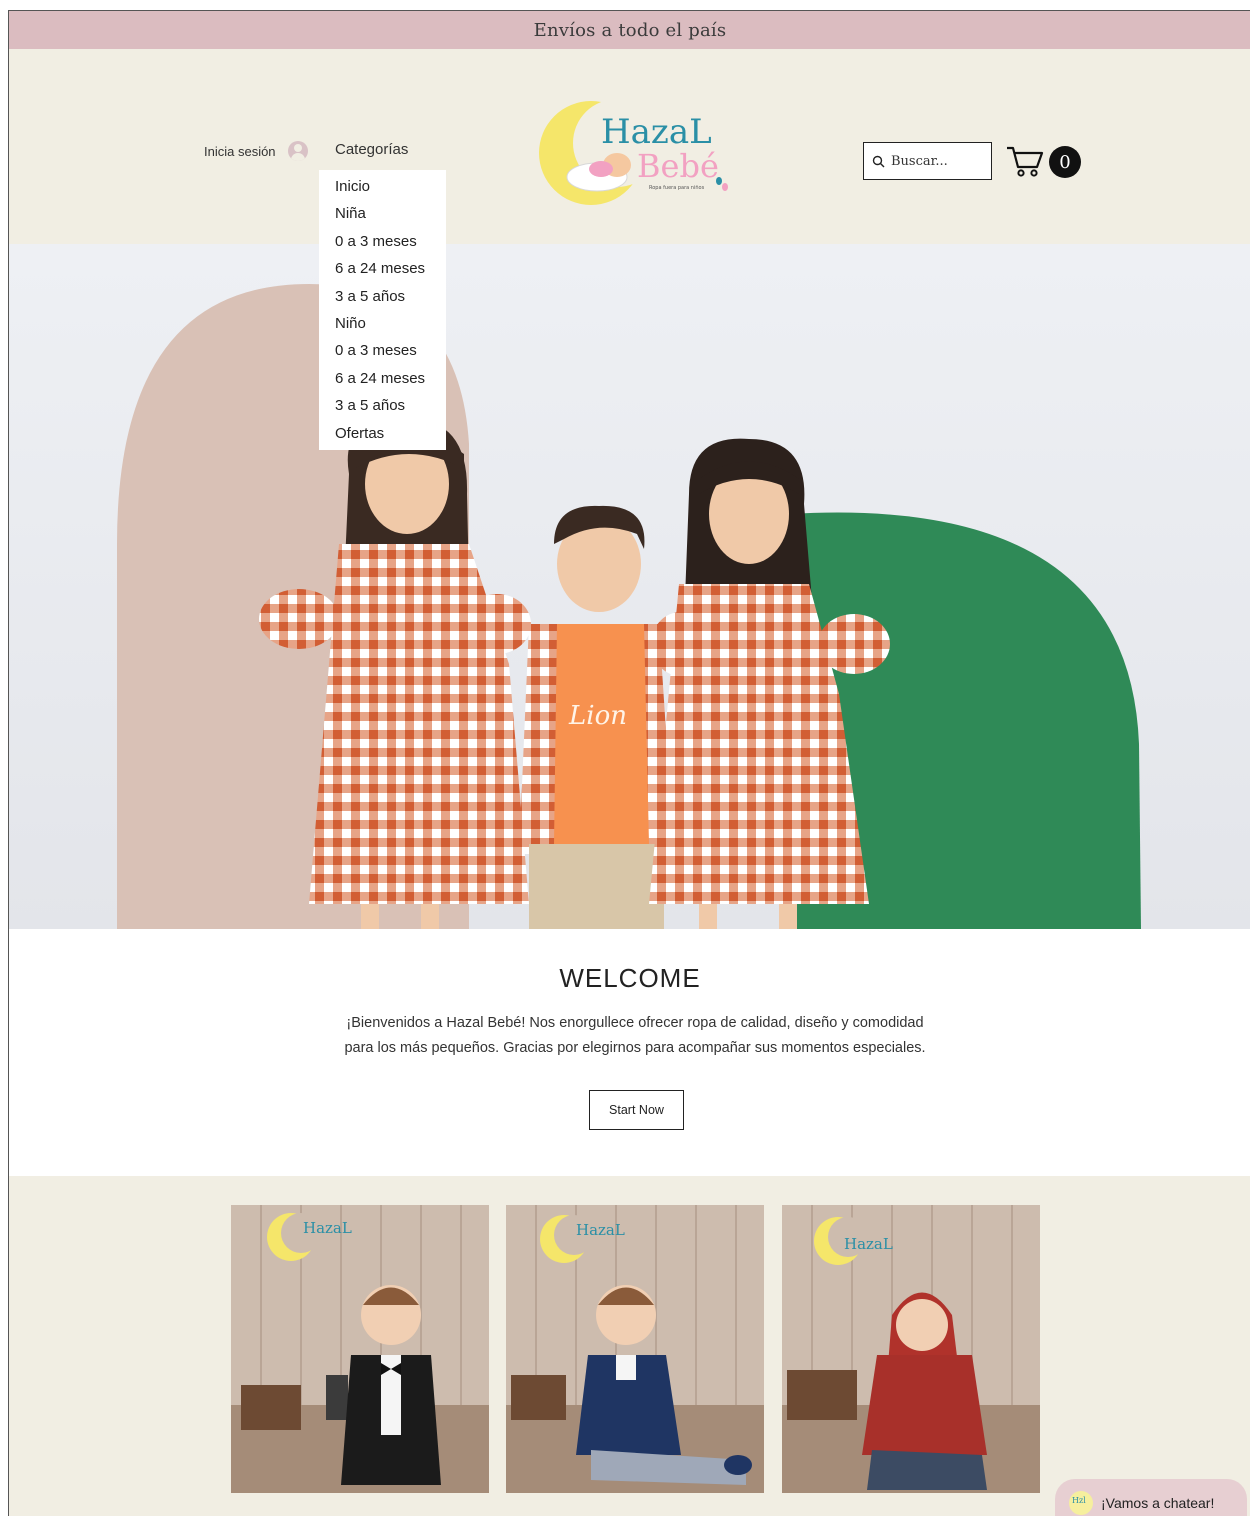  What do you see at coordinates (382, 350) in the screenshot?
I see `menu-item-nino-0-3: 0 a 3 meses` at bounding box center [382, 350].